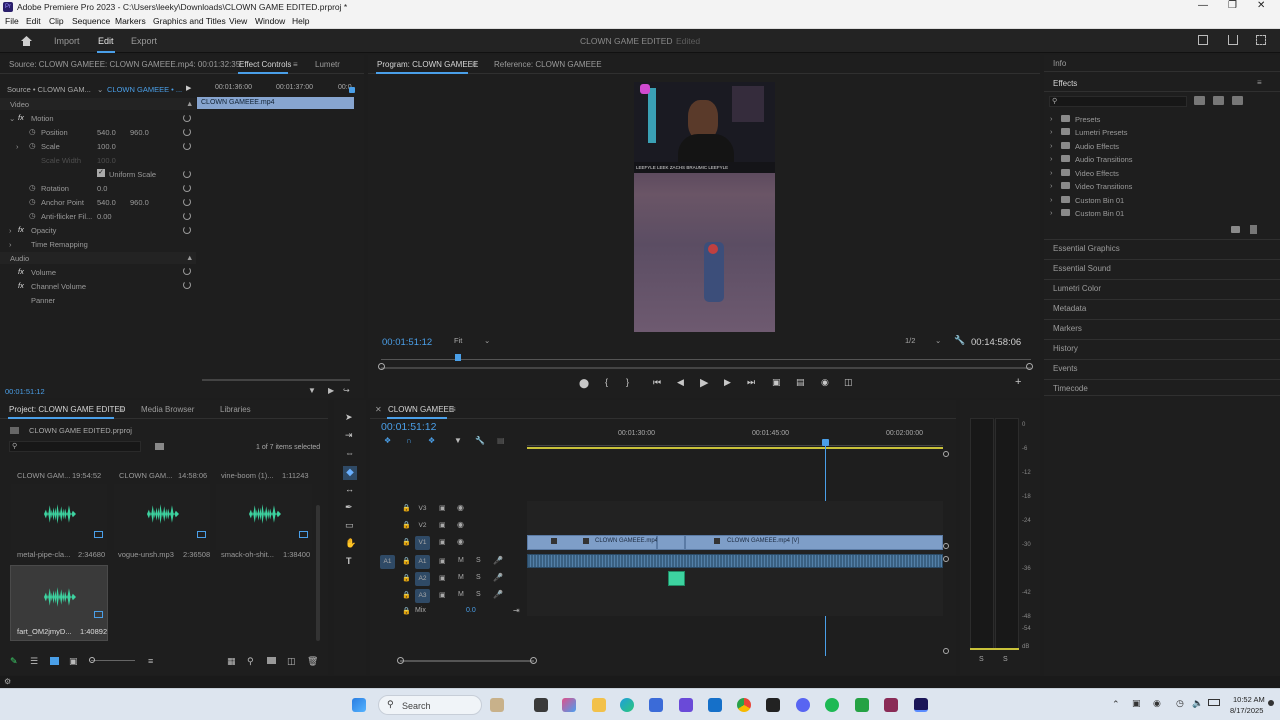 The height and width of the screenshot is (720, 1280). Describe the element at coordinates (541, 705) in the screenshot. I see `task-view-icon` at that location.